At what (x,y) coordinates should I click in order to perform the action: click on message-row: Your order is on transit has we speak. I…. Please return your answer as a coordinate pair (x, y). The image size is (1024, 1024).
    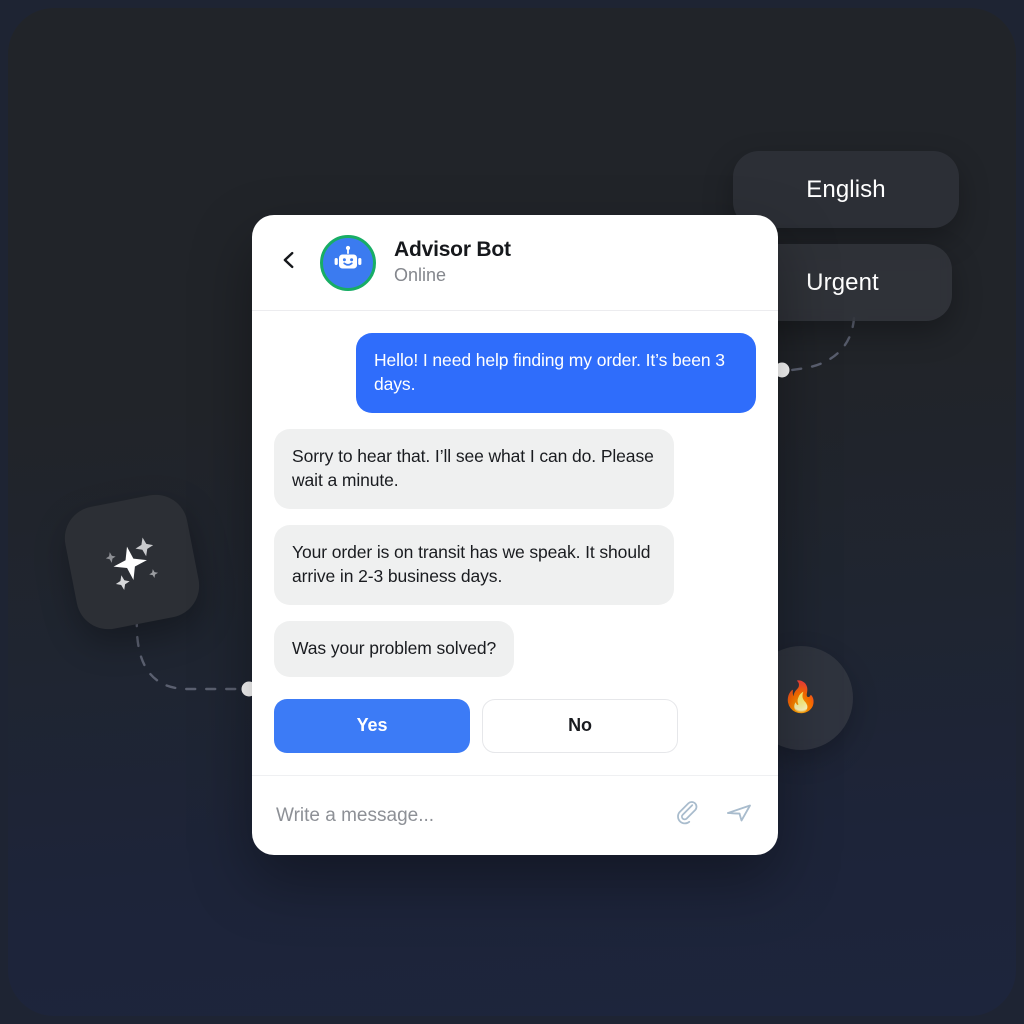
    Looking at the image, I should click on (515, 564).